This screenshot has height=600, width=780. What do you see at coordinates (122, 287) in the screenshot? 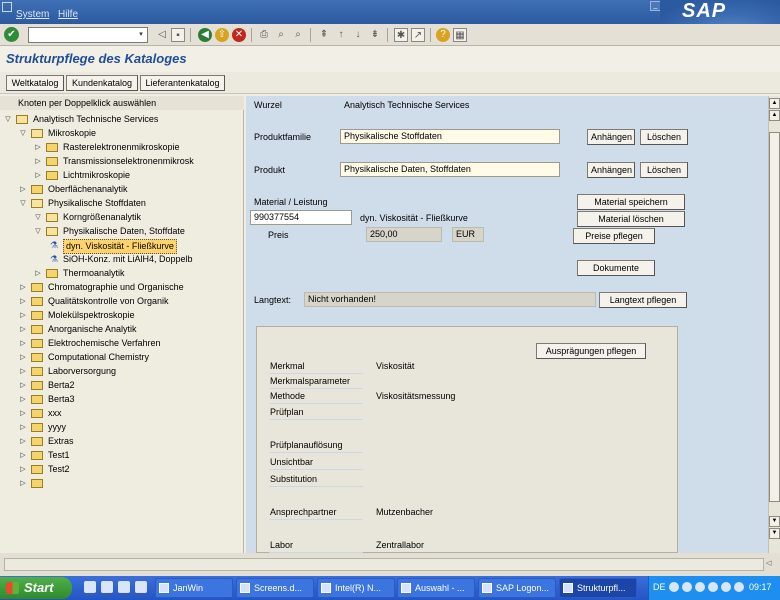
I see `tree-folder-node: ▷ Chromatographie und Organische` at bounding box center [122, 287].